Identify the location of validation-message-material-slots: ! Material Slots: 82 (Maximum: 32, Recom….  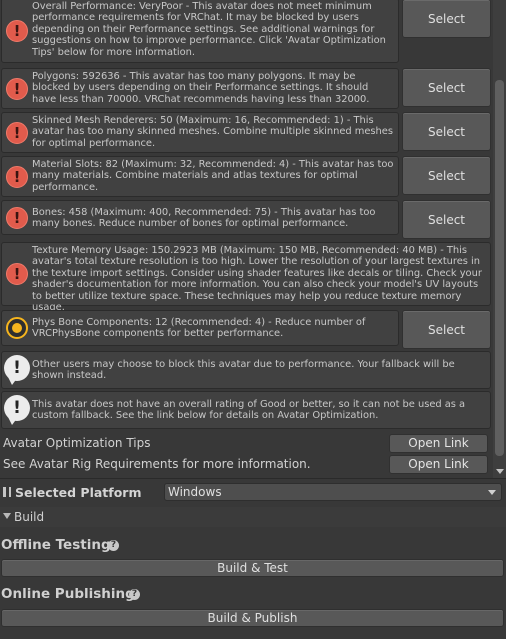
(200, 176).